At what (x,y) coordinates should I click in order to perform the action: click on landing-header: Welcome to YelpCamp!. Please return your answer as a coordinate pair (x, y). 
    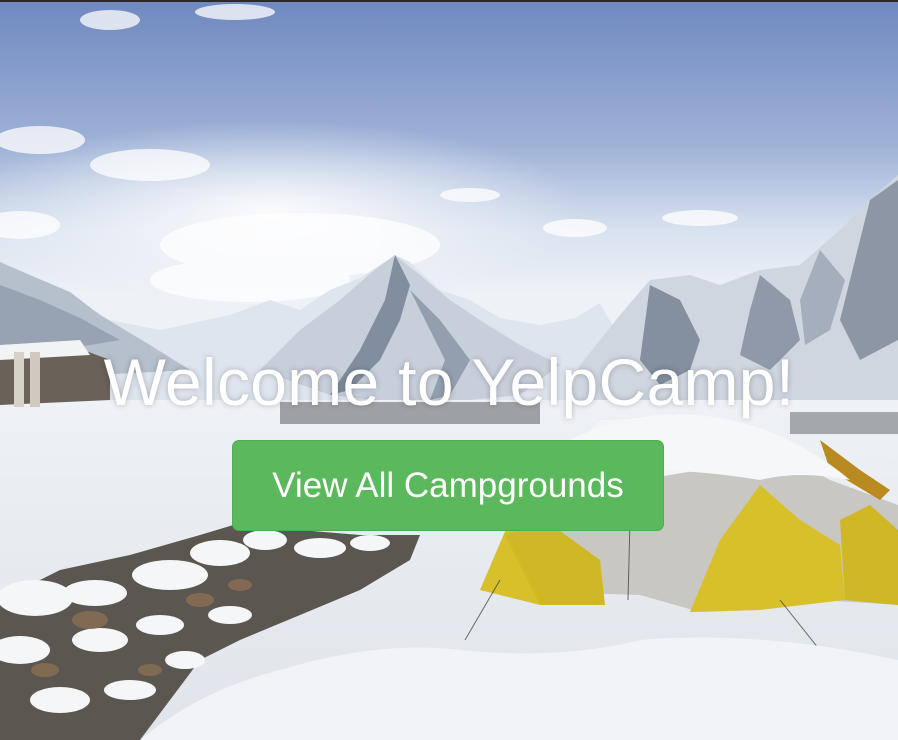
    Looking at the image, I should click on (449, 382).